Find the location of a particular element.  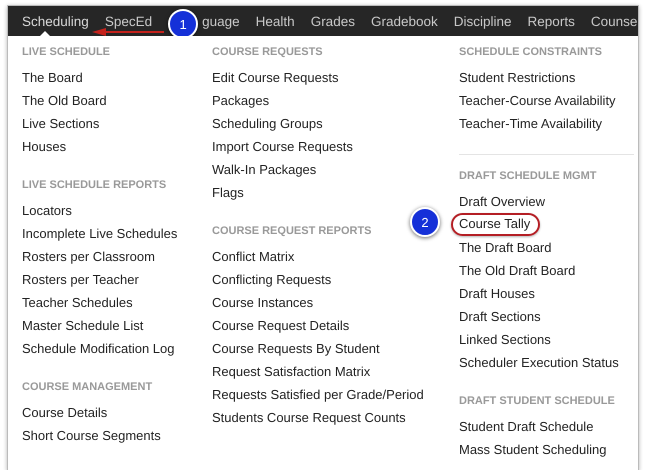

nav-tab: Grades is located at coordinates (332, 21).